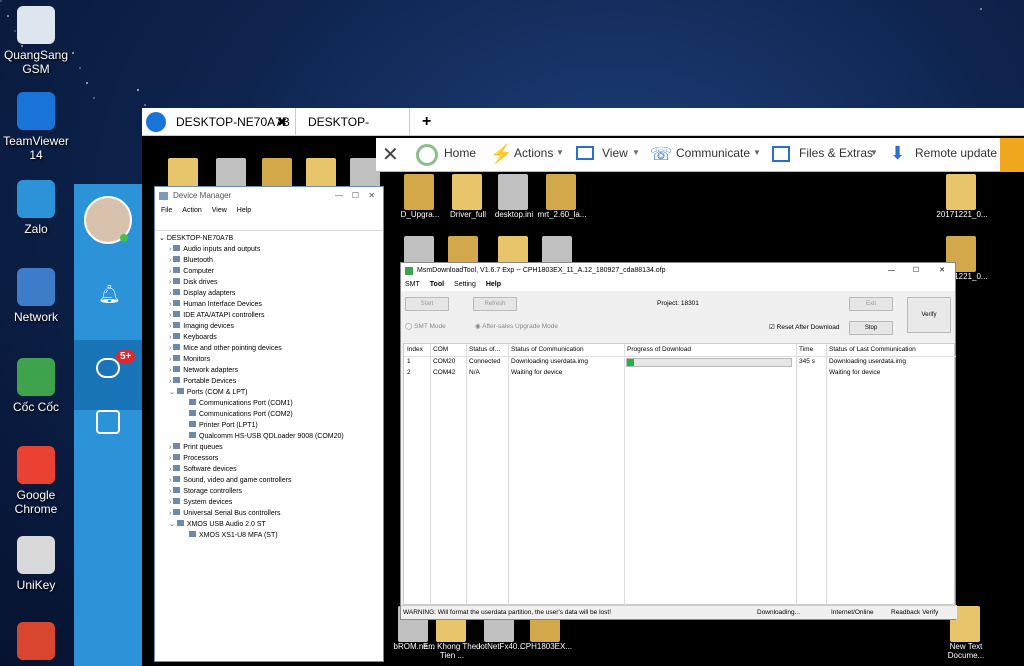  Describe the element at coordinates (956, 153) in the screenshot. I see `remote-update-button: Remote update` at that location.